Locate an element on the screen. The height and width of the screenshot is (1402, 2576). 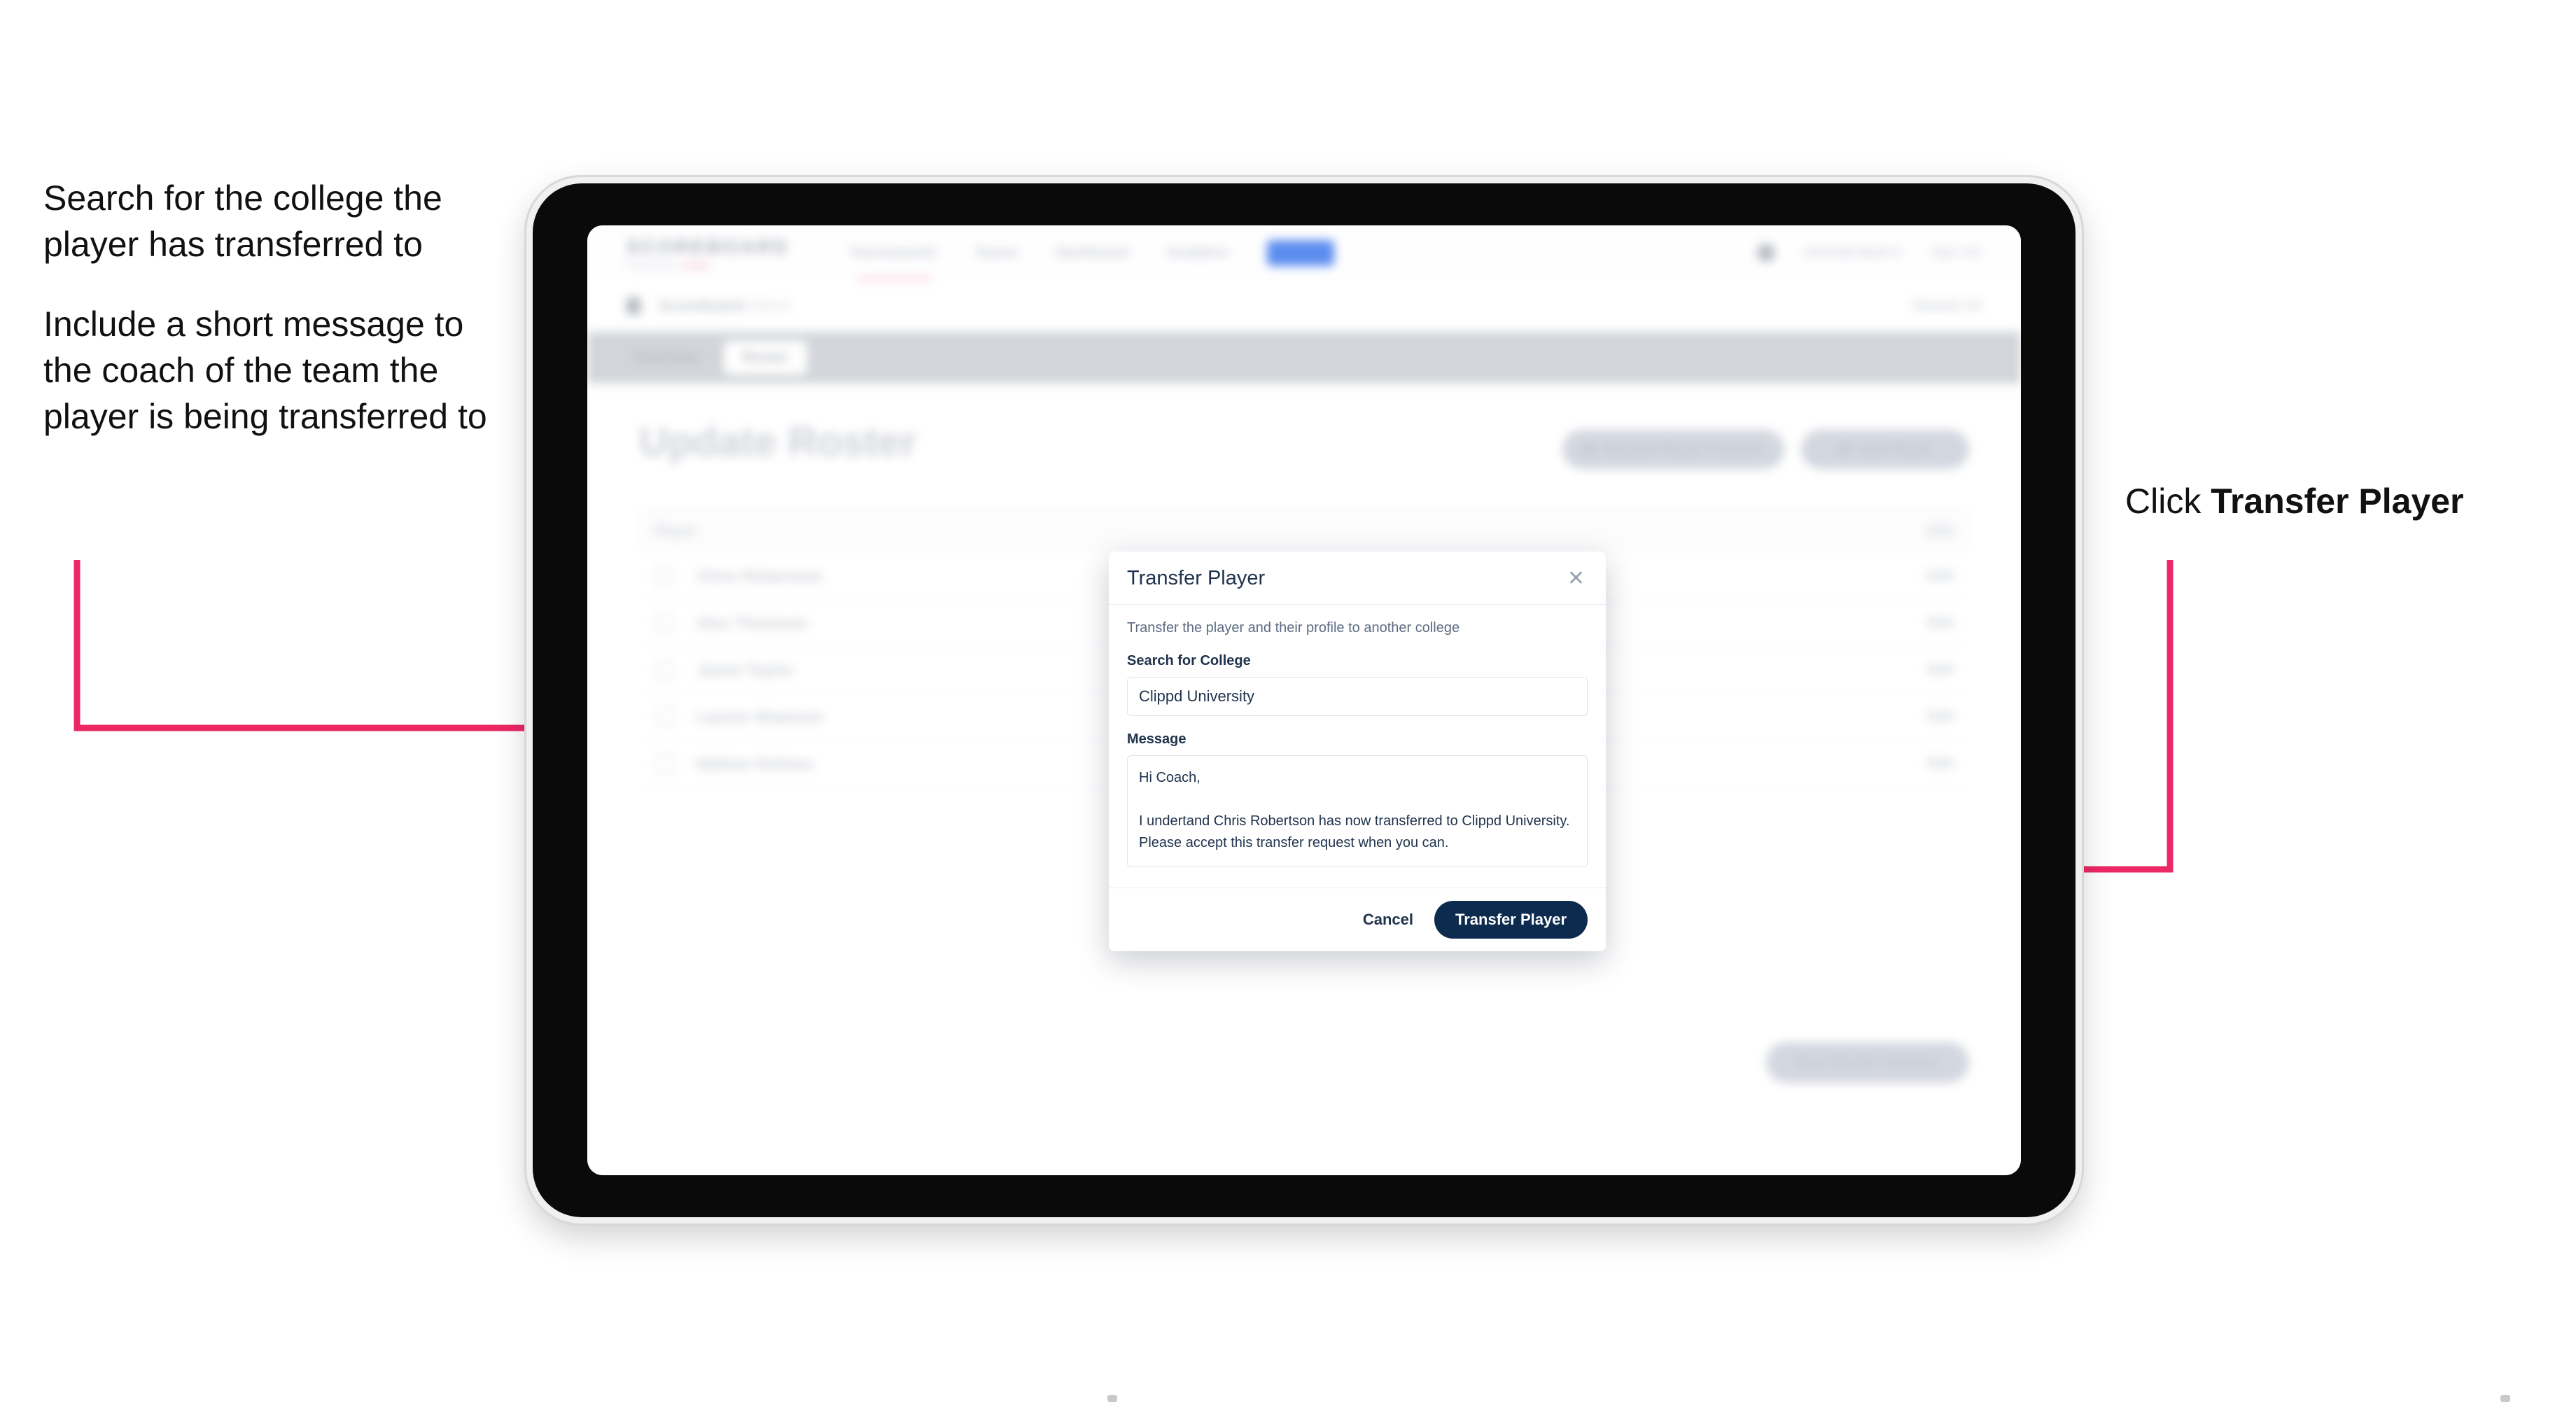
breadcrumb-subtitle-text: Admin is located at coordinates (770, 305).